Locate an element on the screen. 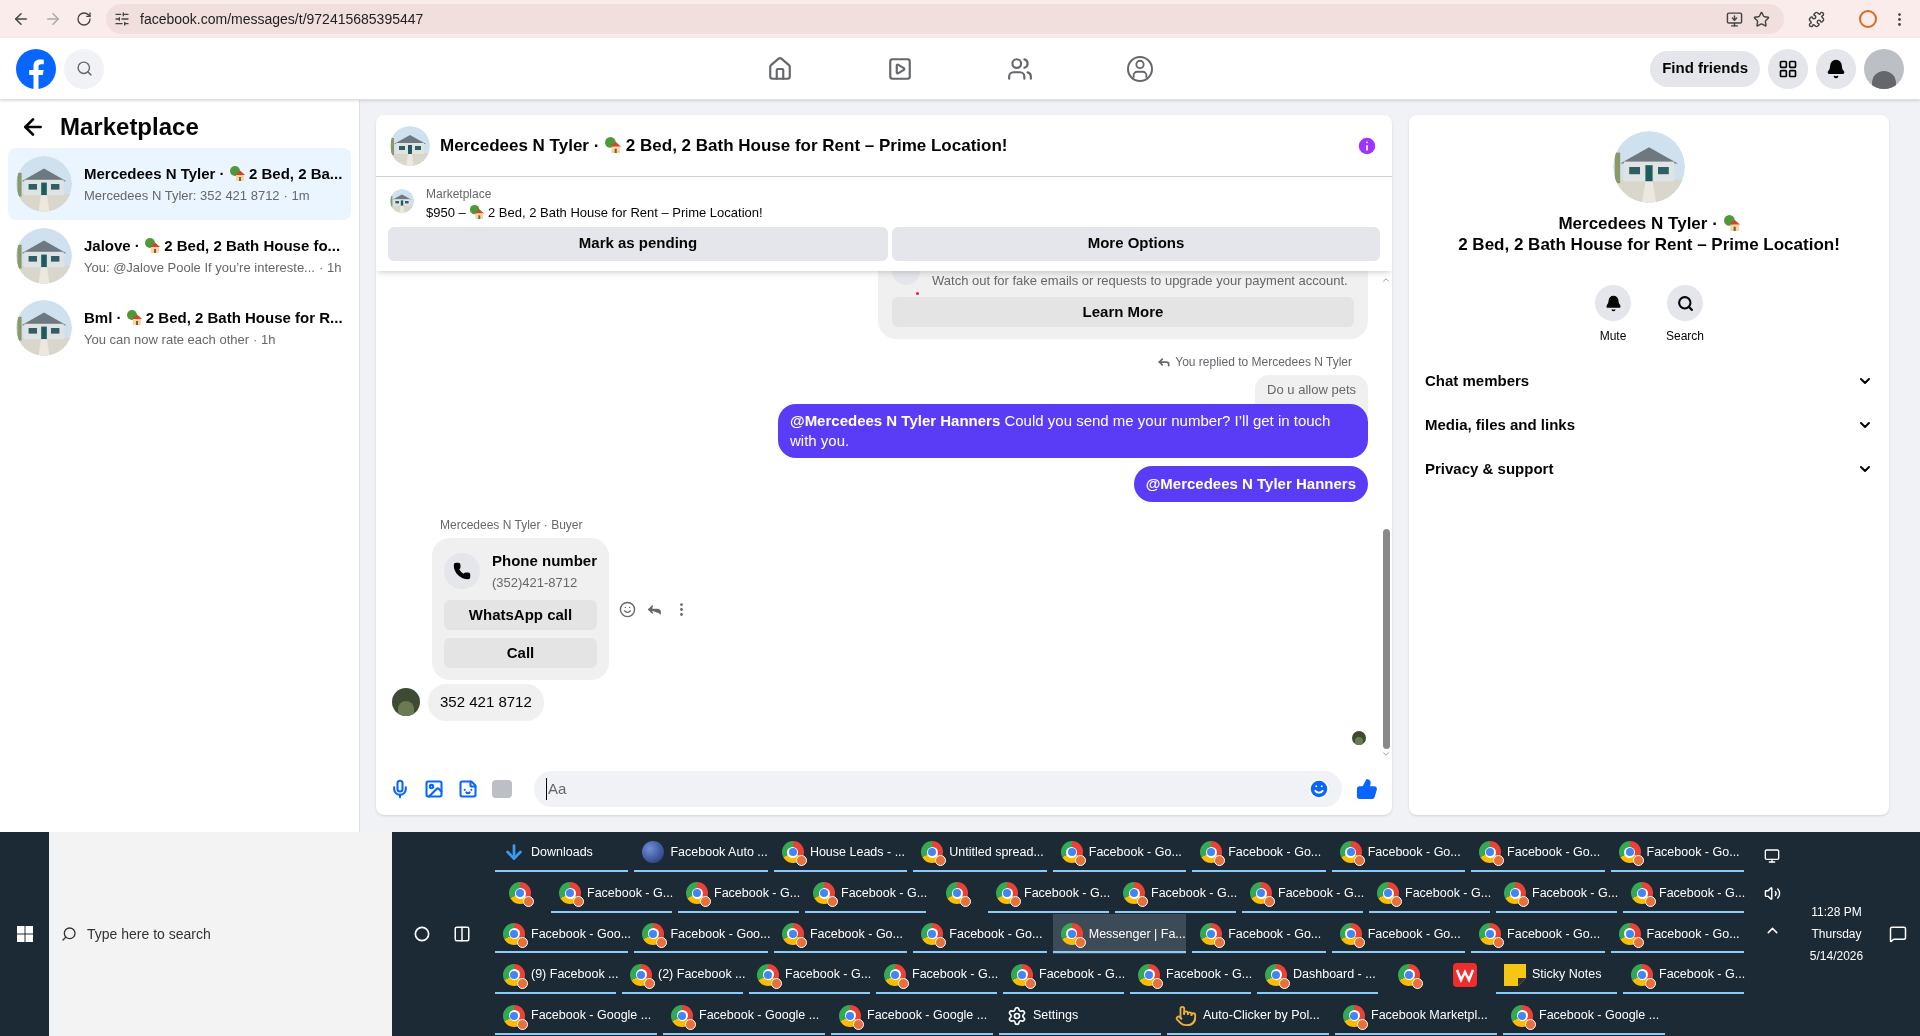 The height and width of the screenshot is (1036, 1920). info-icon is located at coordinates (1367, 145).